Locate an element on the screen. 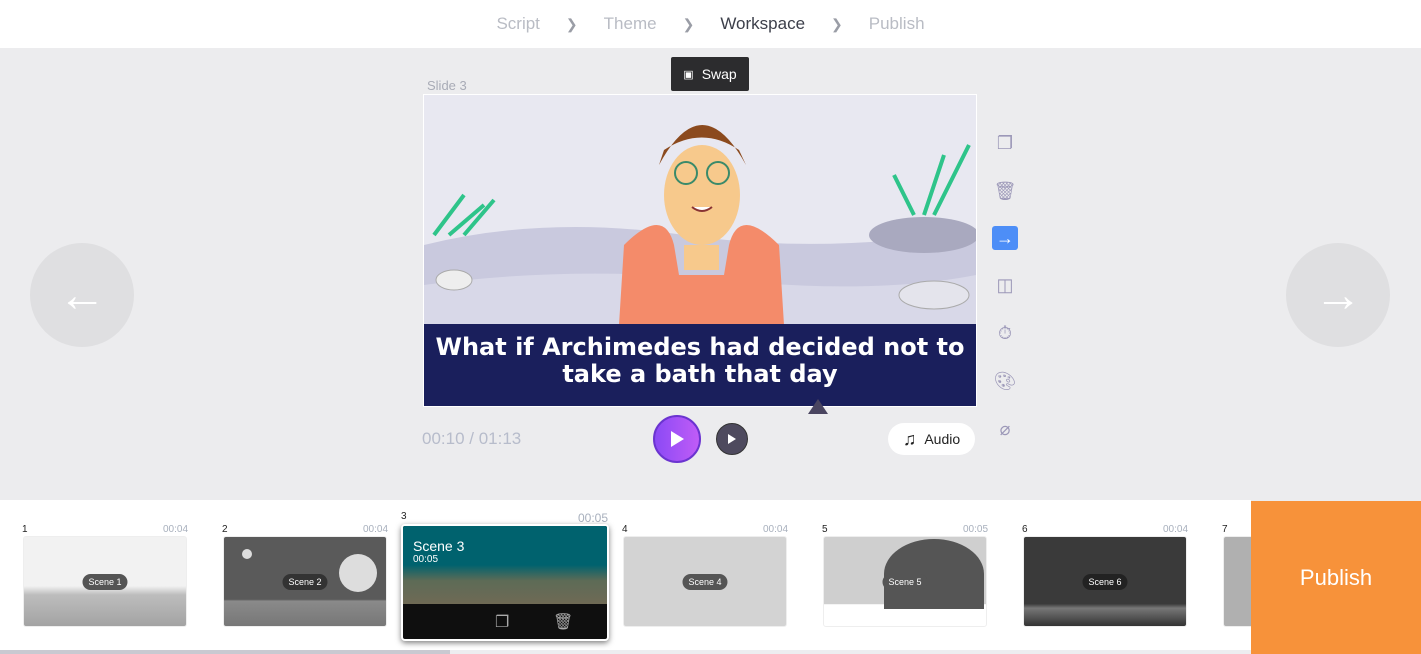 This screenshot has height=654, width=1421. playhead-marker is located at coordinates (818, 406).